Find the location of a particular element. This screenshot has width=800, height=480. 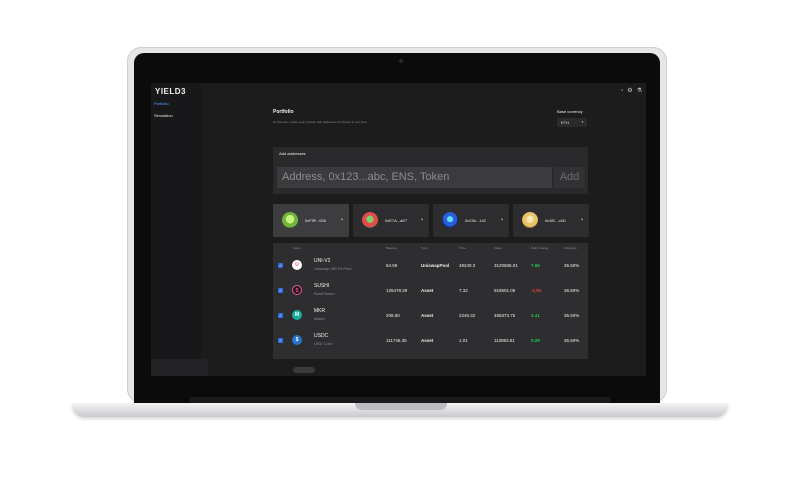

asset-price: 48240.3 is located at coordinates (467, 265).